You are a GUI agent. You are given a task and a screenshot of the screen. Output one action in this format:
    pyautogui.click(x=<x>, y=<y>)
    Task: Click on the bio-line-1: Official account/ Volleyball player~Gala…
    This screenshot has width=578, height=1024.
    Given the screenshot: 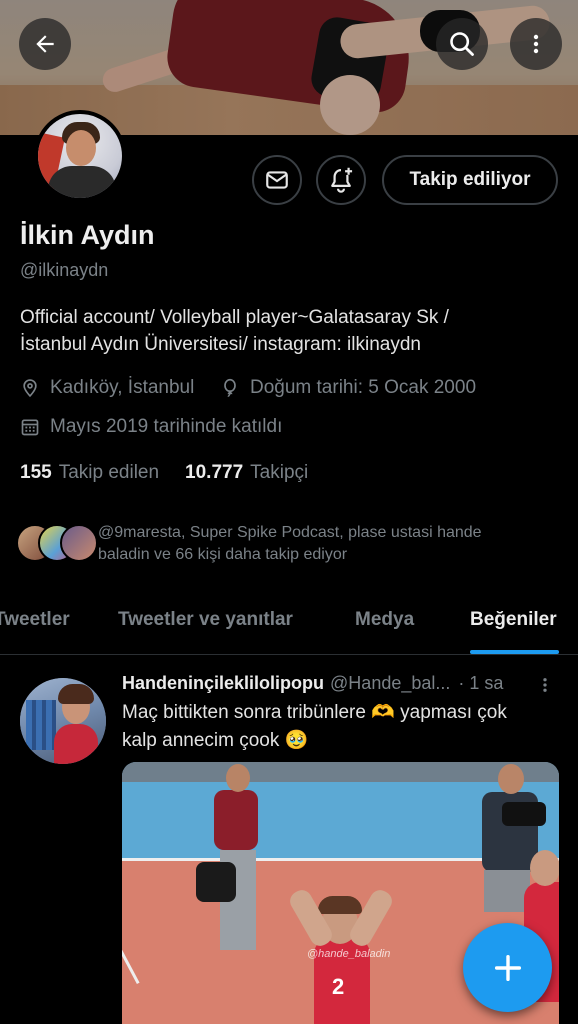 What is the action you would take?
    pyautogui.click(x=234, y=317)
    